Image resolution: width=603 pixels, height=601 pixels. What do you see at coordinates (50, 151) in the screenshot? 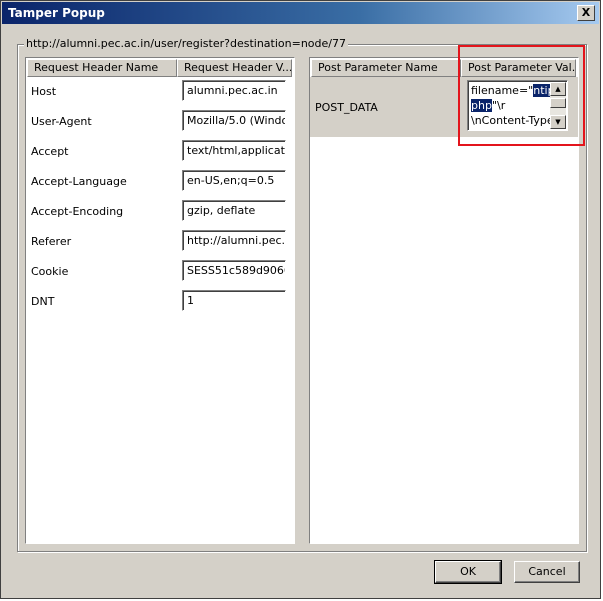
I see `header-name-accept: Accept` at bounding box center [50, 151].